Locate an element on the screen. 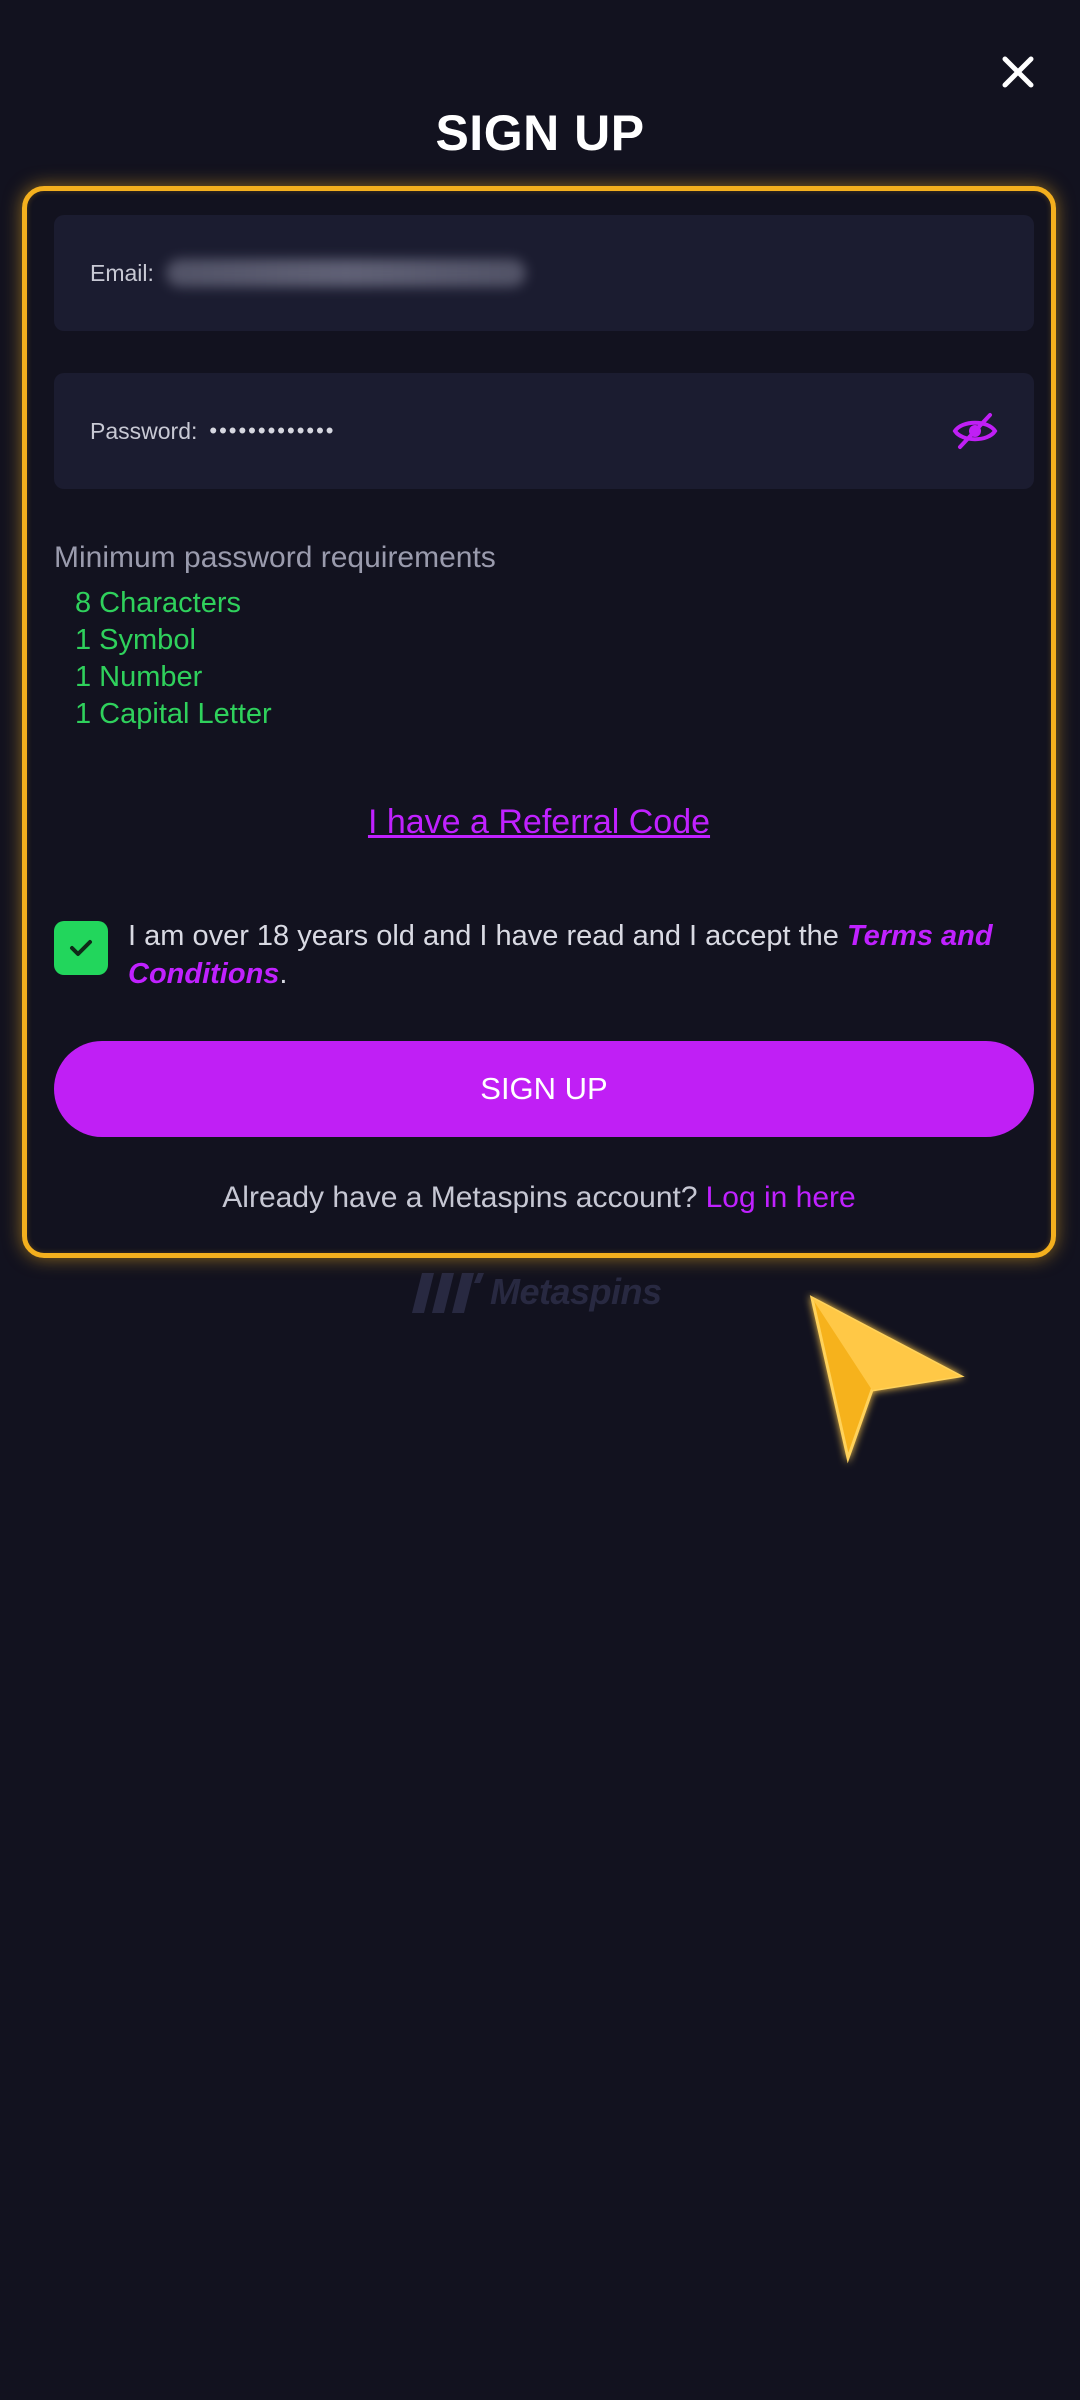 The width and height of the screenshot is (1080, 2400). login-link: Log in here is located at coordinates (781, 1197).